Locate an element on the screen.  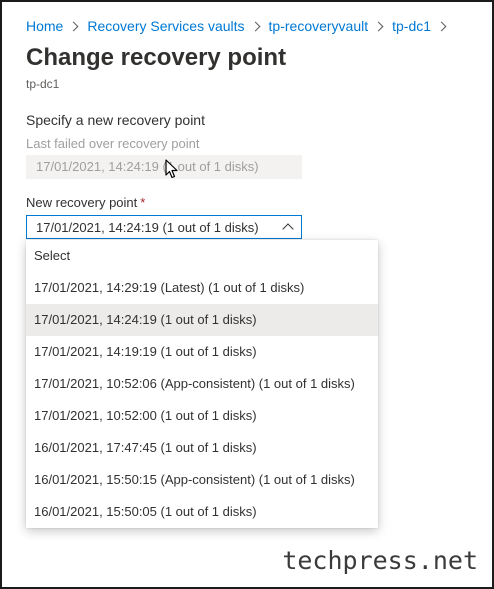
new-recovery-point-label-text: New recovery point is located at coordinates (82, 202).